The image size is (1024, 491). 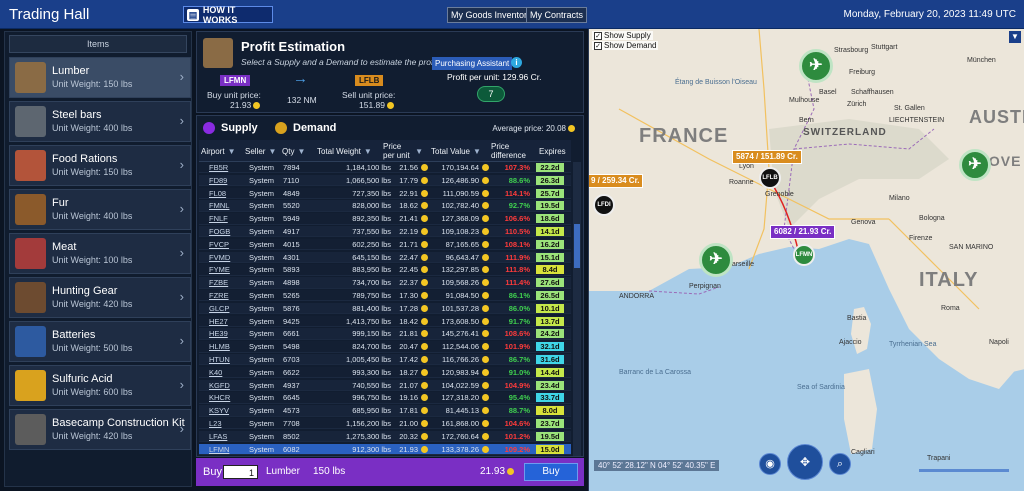 What do you see at coordinates (219, 410) in the screenshot?
I see `airport-link: KSYV` at bounding box center [219, 410].